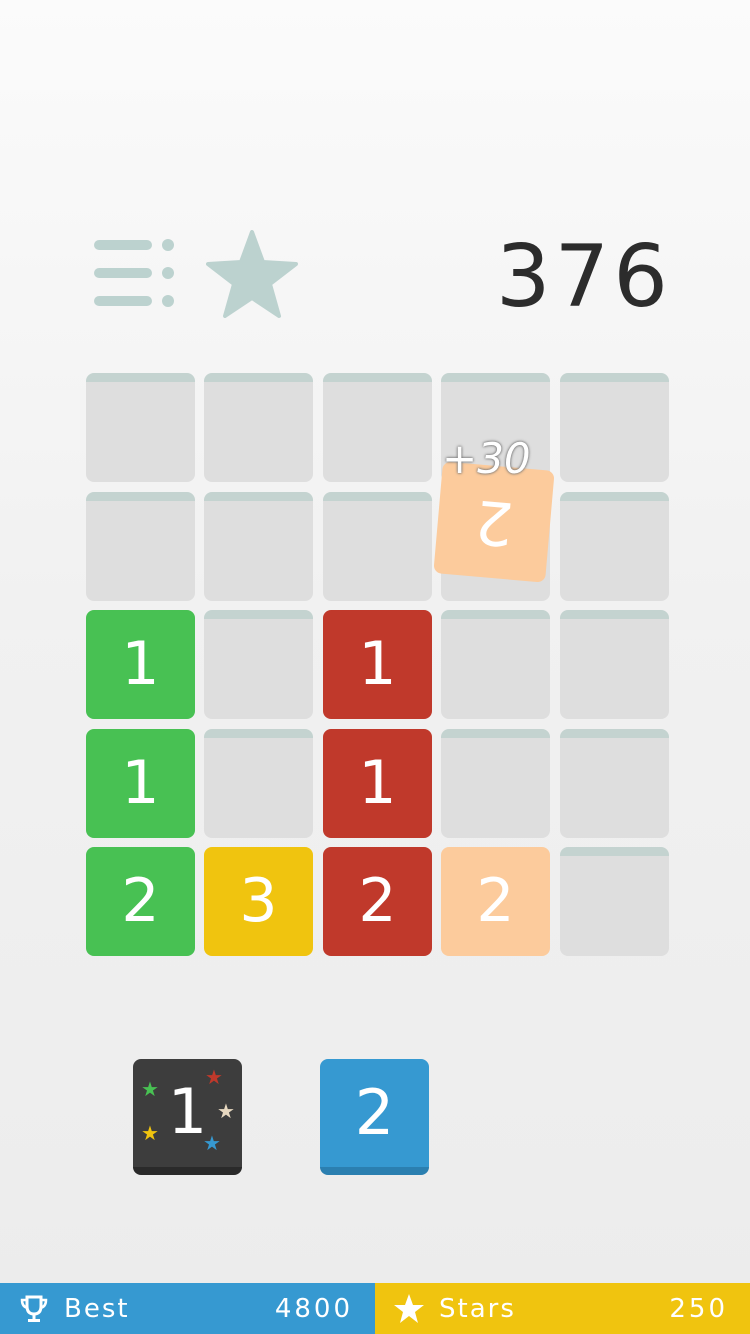  I want to click on next-tile-regular-value: 2, so click(374, 1112).